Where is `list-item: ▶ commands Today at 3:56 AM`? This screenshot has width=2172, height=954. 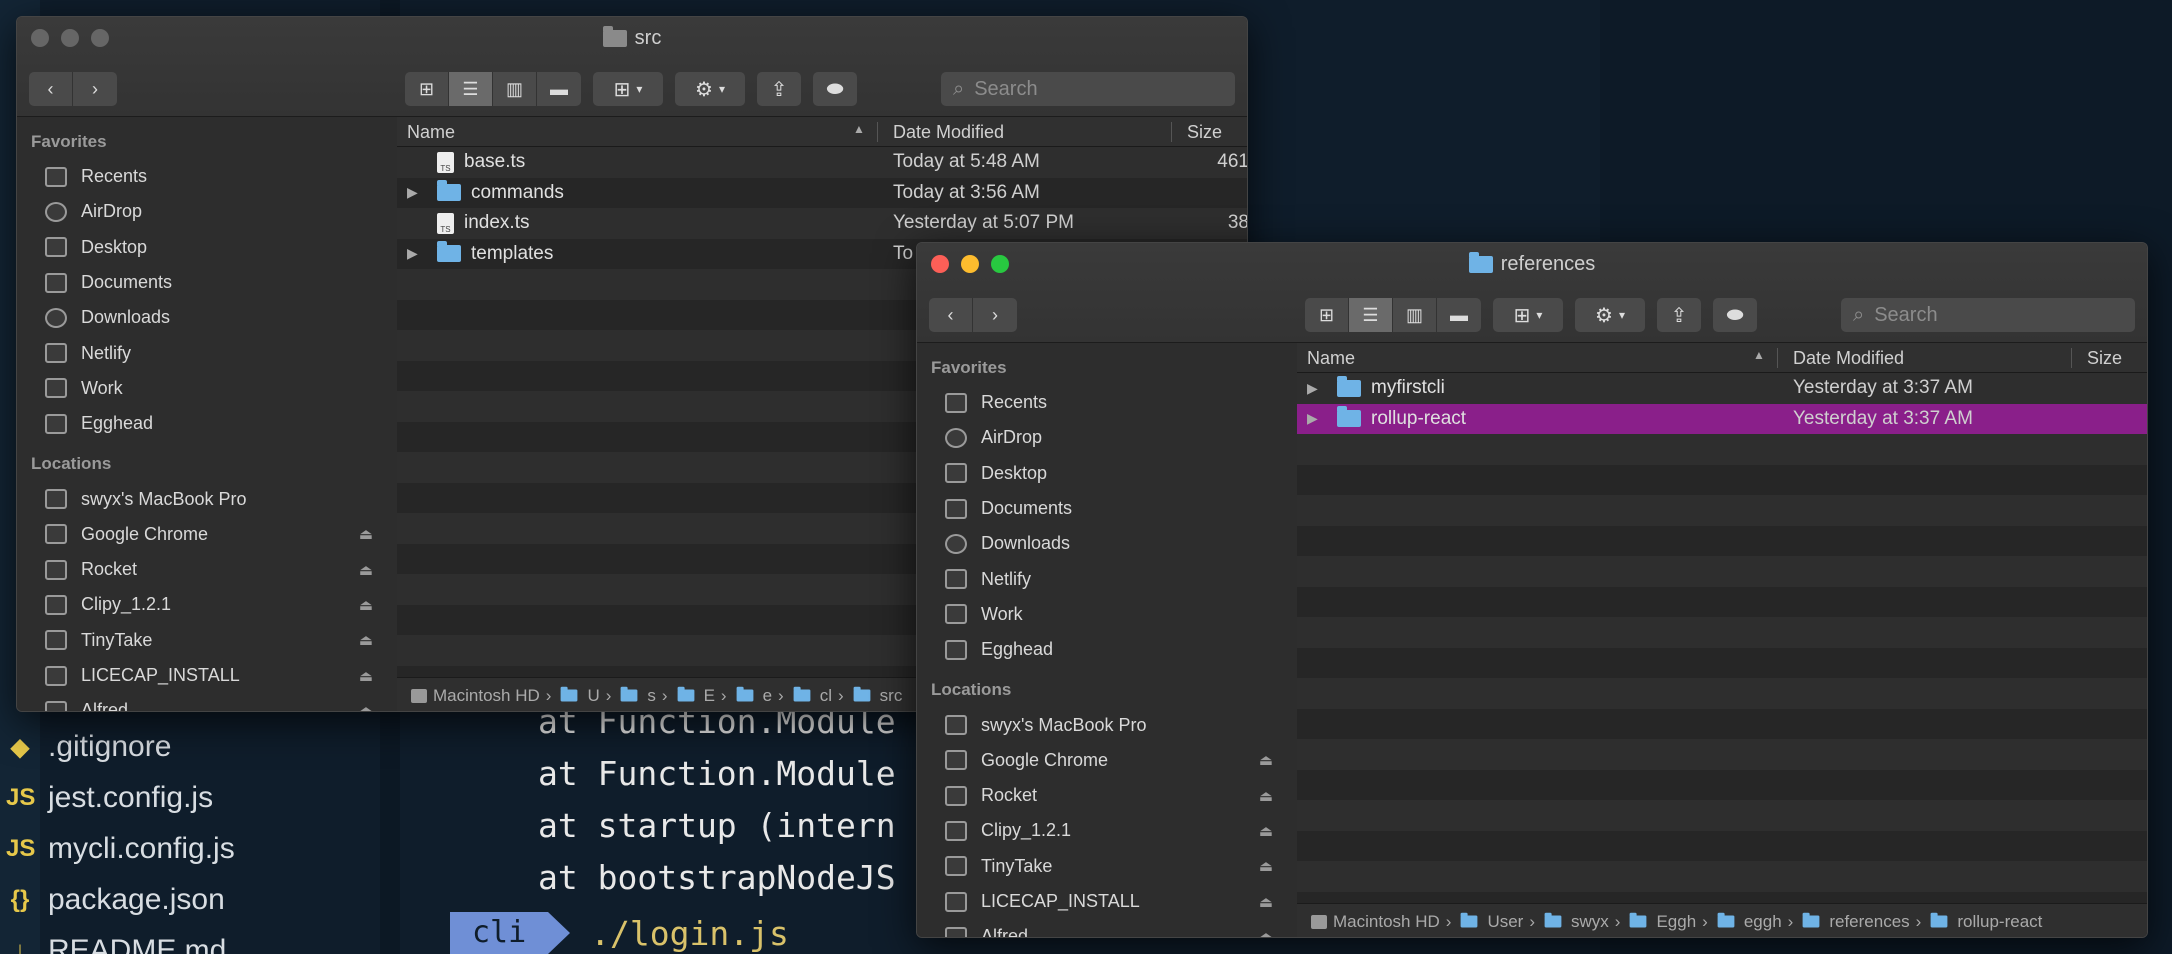
list-item: ▶ commands Today at 3:56 AM is located at coordinates (822, 193).